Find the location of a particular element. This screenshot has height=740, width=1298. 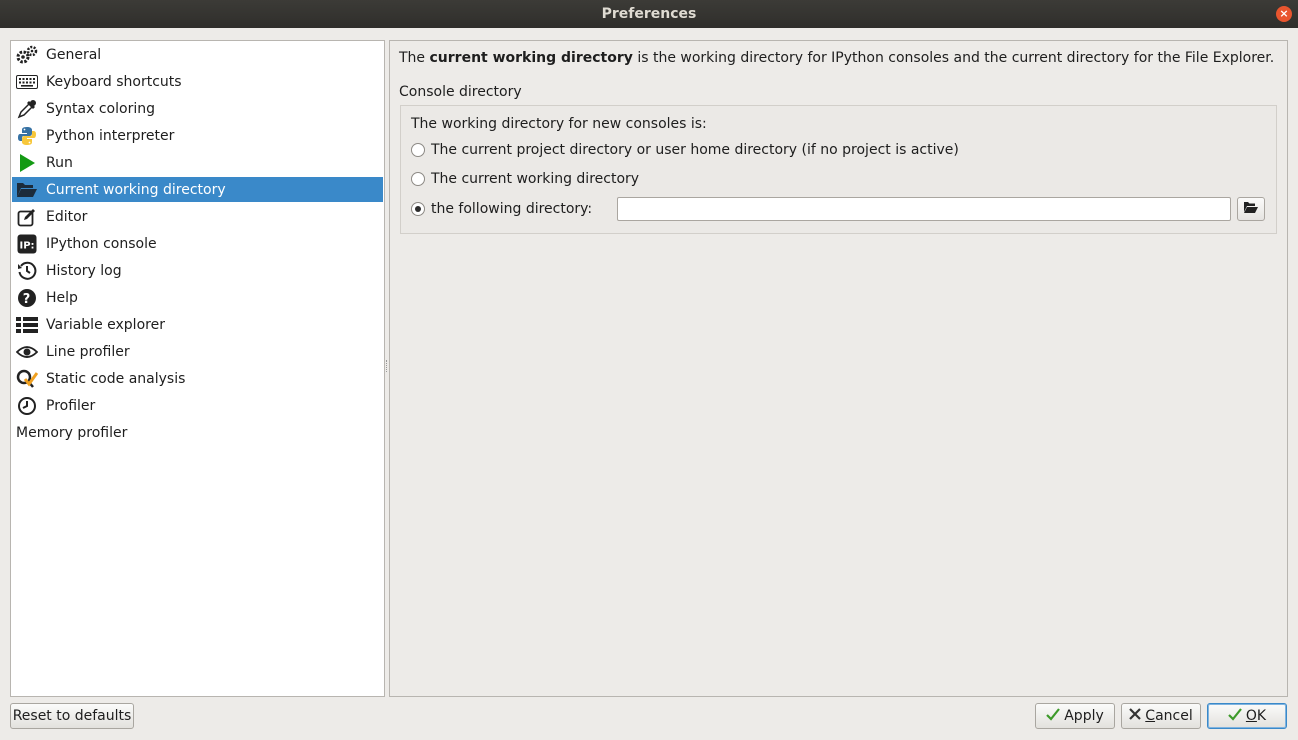

svg-text: IP: is located at coordinates (27, 245).